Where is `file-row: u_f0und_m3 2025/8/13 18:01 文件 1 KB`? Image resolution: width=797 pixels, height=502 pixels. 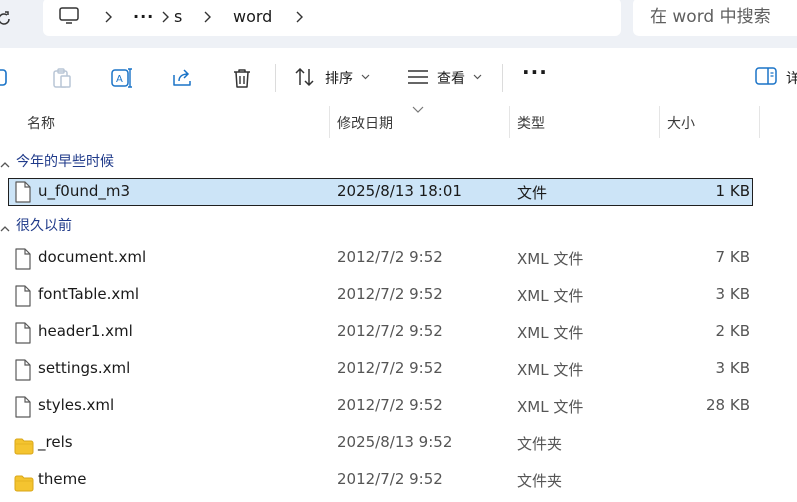
file-row: u_f0und_m3 2025/8/13 18:01 文件 1 KB is located at coordinates (398, 196).